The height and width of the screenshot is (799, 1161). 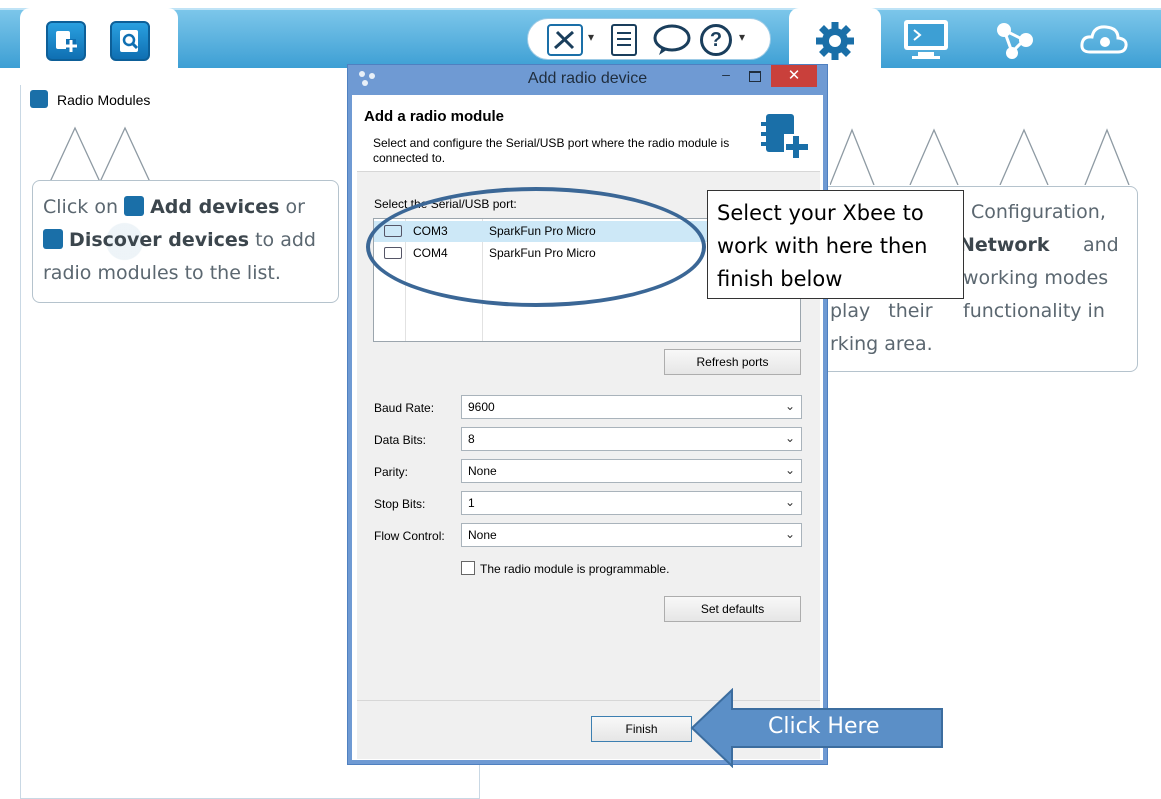 What do you see at coordinates (536, 247) in the screenshot?
I see `highlight-ellipse` at bounding box center [536, 247].